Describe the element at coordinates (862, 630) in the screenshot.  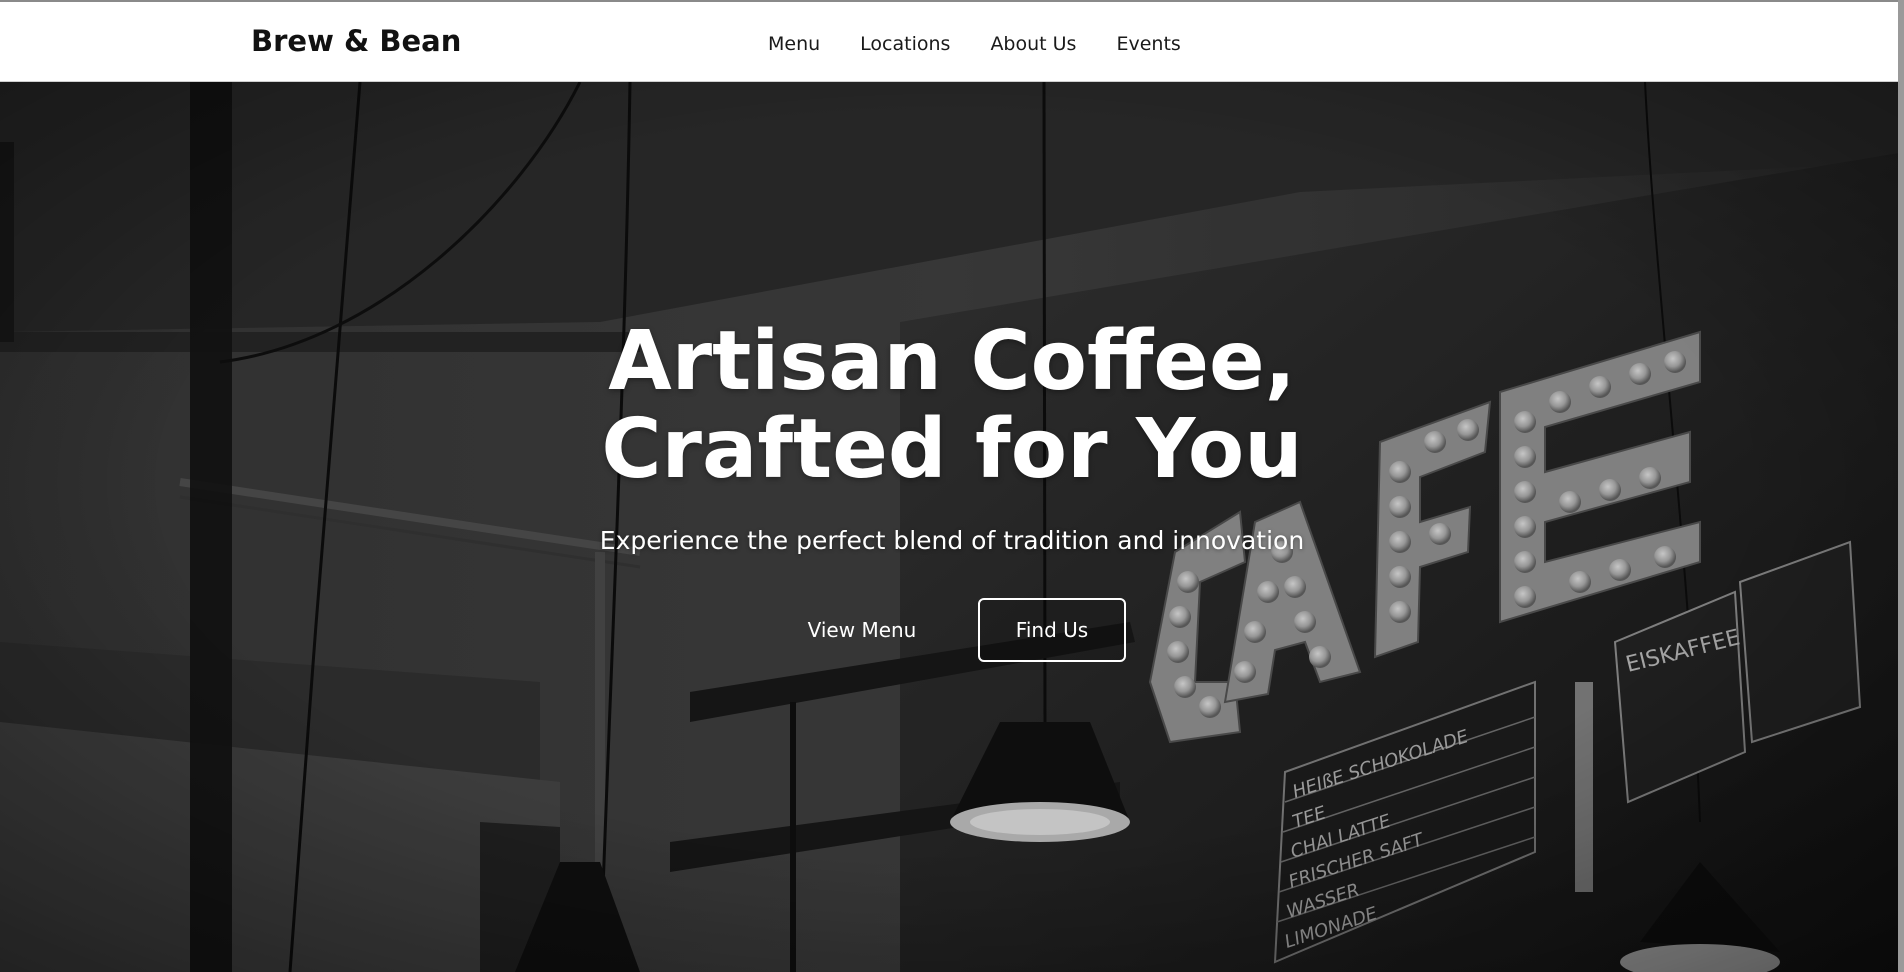
I see `view-menu-button: View Menu` at that location.